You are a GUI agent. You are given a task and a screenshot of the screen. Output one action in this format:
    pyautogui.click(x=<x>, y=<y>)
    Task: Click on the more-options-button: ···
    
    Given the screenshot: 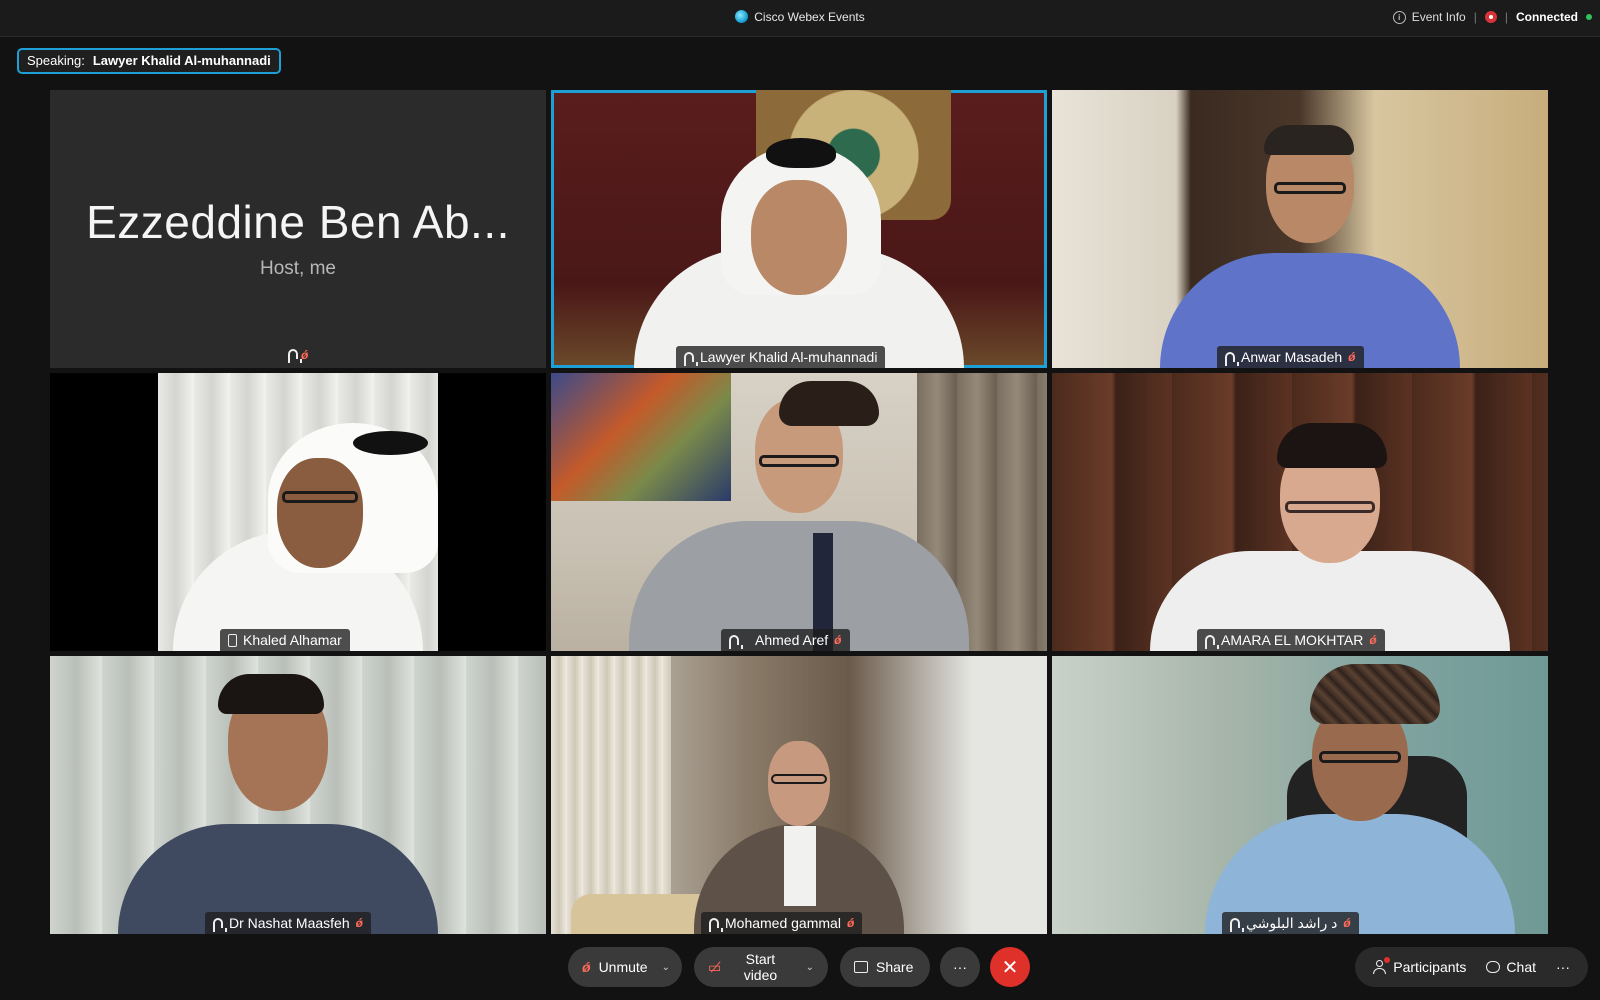 What is the action you would take?
    pyautogui.click(x=960, y=967)
    